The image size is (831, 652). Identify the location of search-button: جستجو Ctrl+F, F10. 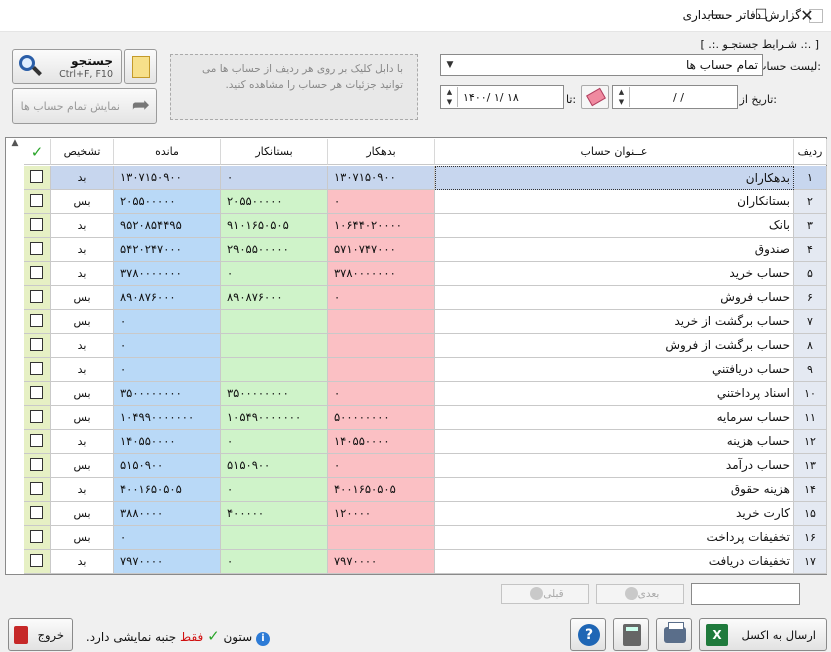
(67, 66).